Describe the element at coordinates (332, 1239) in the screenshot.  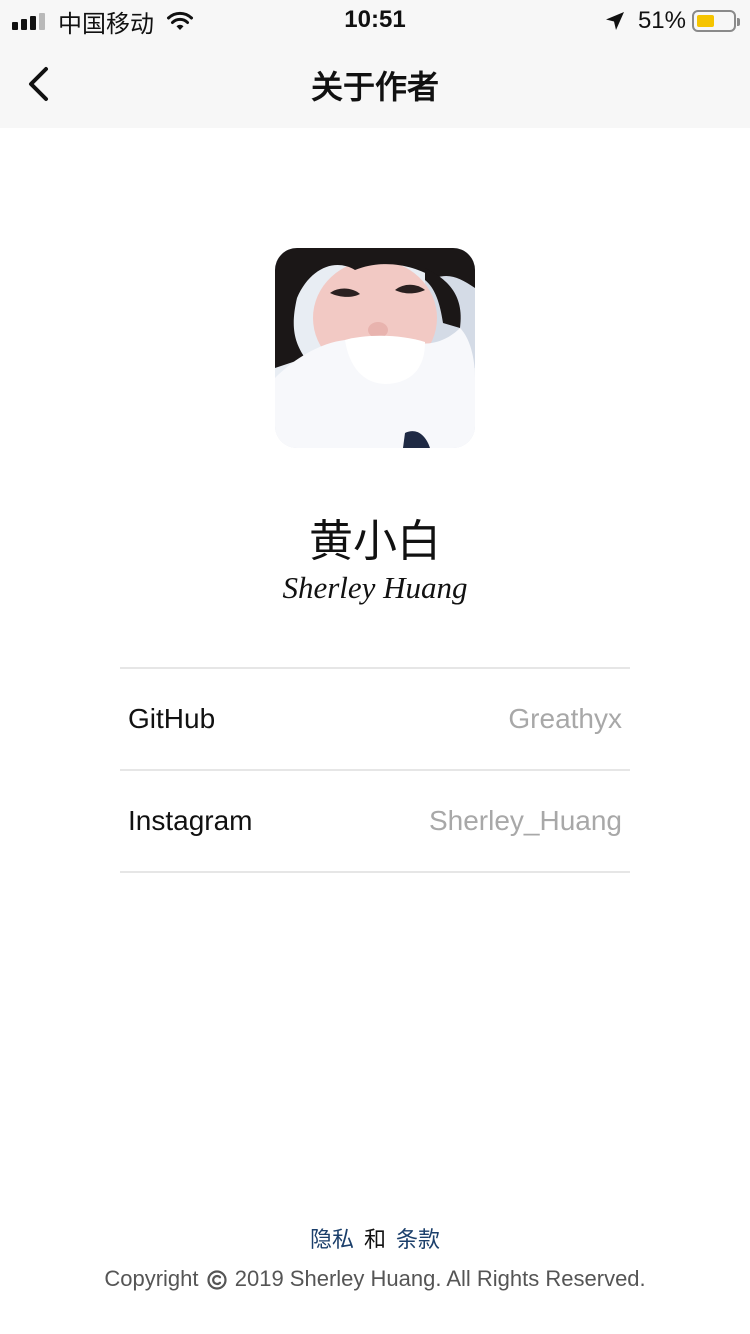
I see `privacy-link: 隐私` at that location.